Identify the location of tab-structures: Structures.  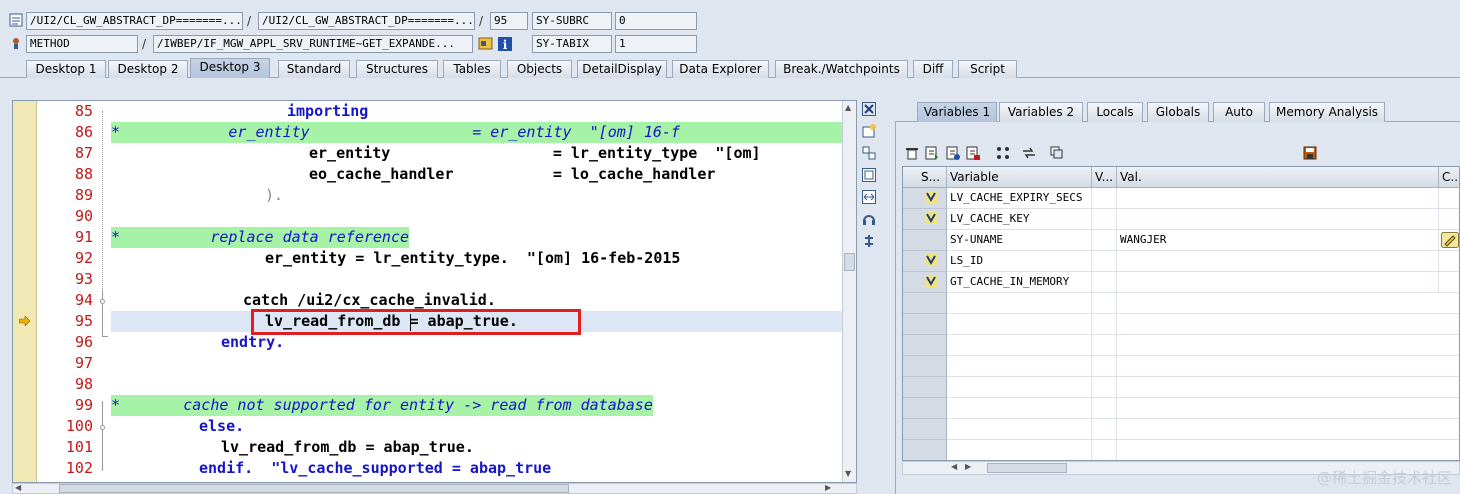
(397, 69).